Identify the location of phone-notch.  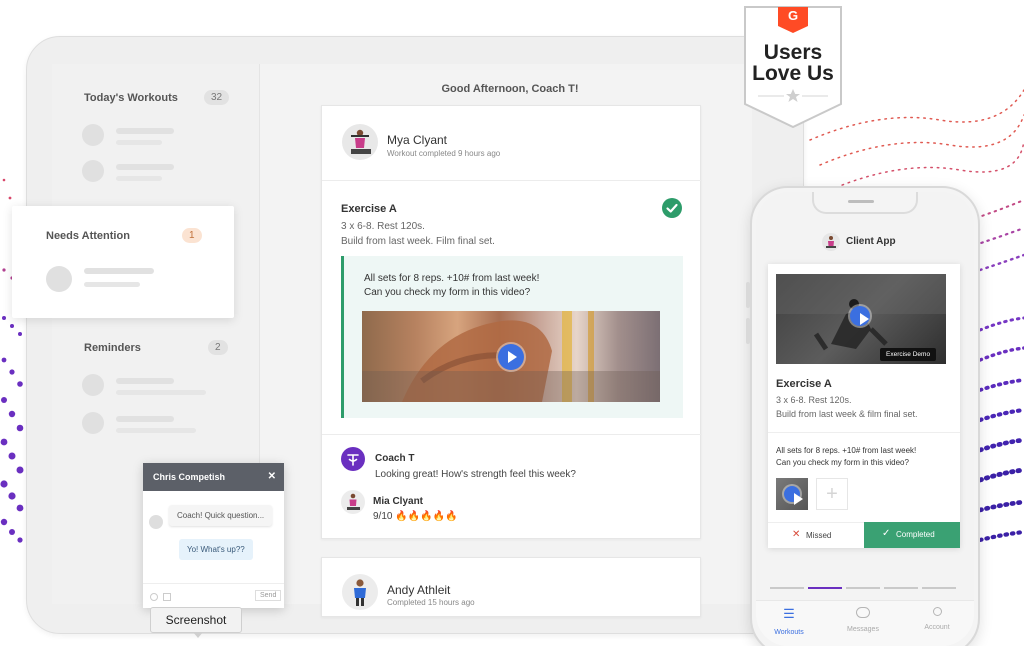
(865, 203).